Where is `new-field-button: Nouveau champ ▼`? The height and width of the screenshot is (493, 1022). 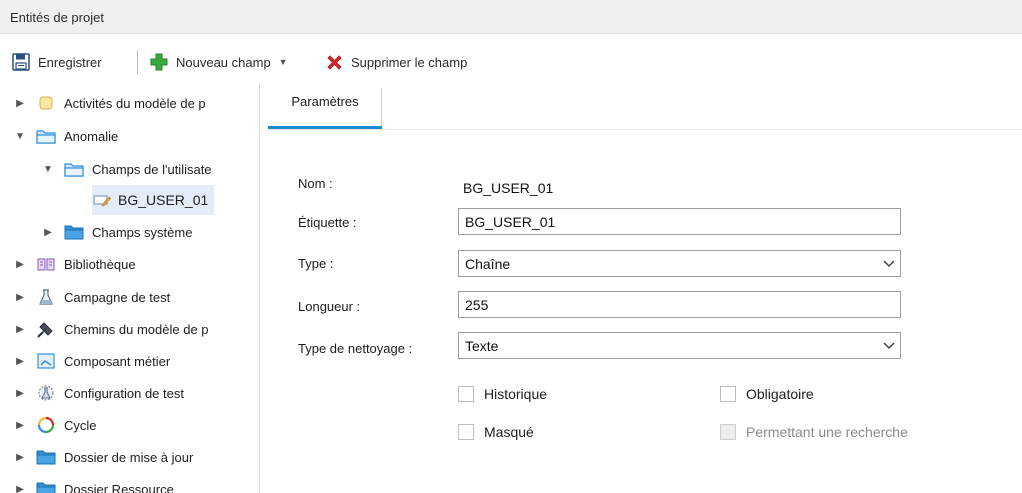 new-field-button: Nouveau champ ▼ is located at coordinates (219, 62).